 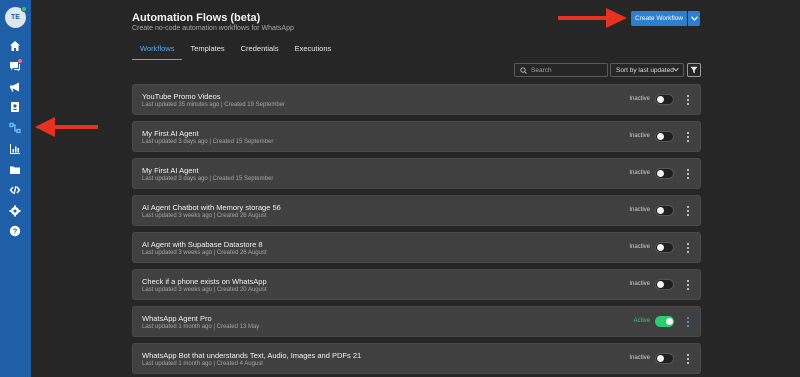 I want to click on online-status-dot, so click(x=24, y=9).